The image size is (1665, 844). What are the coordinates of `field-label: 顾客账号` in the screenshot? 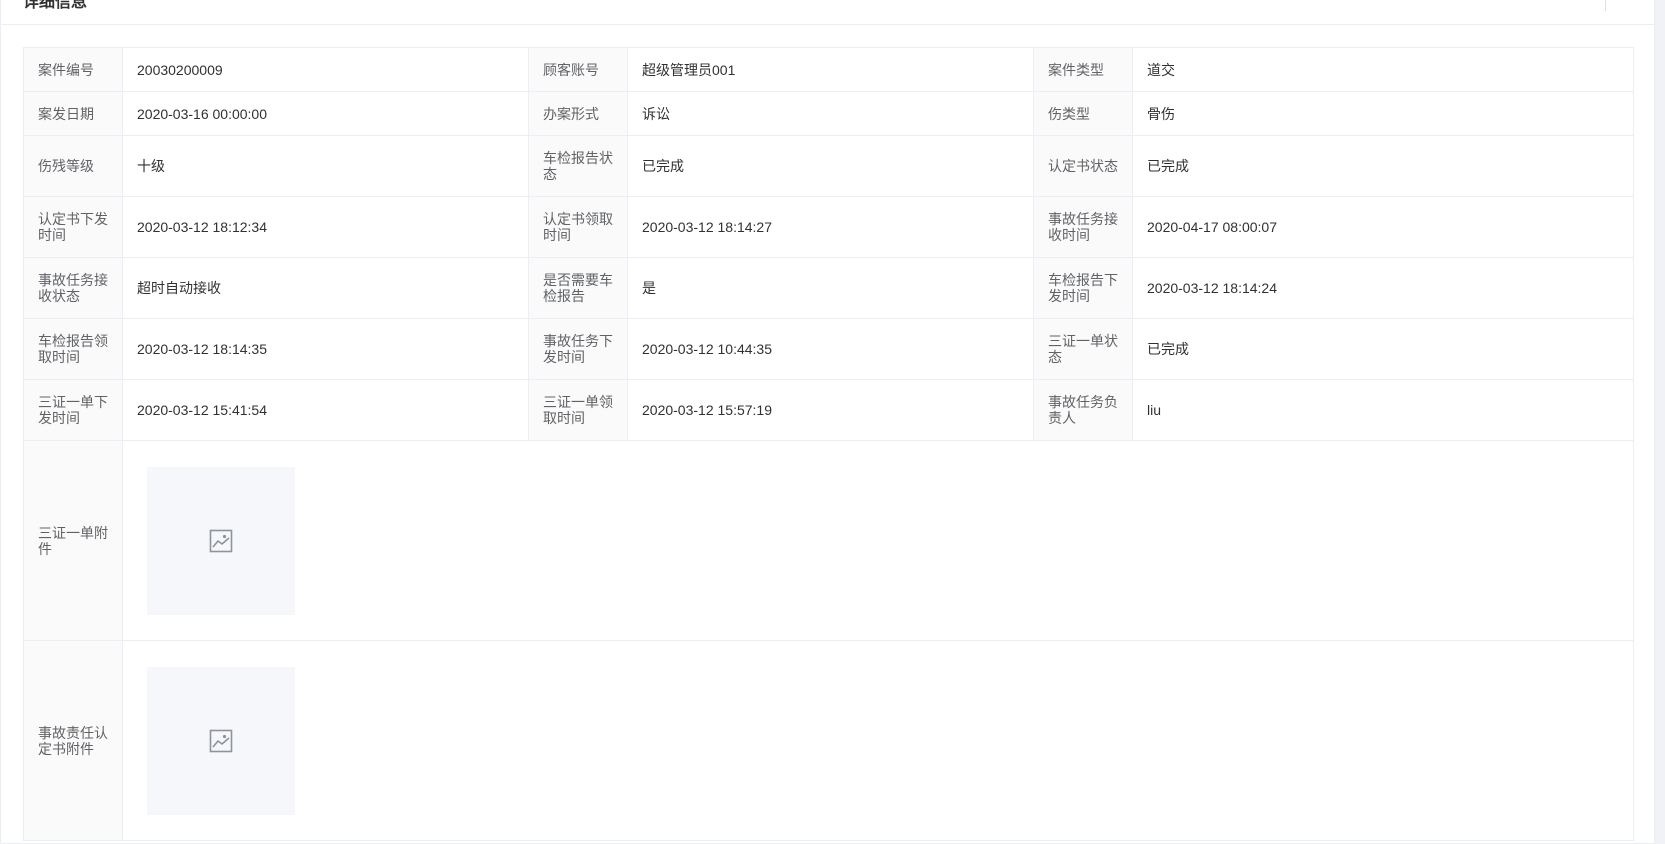 It's located at (578, 69).